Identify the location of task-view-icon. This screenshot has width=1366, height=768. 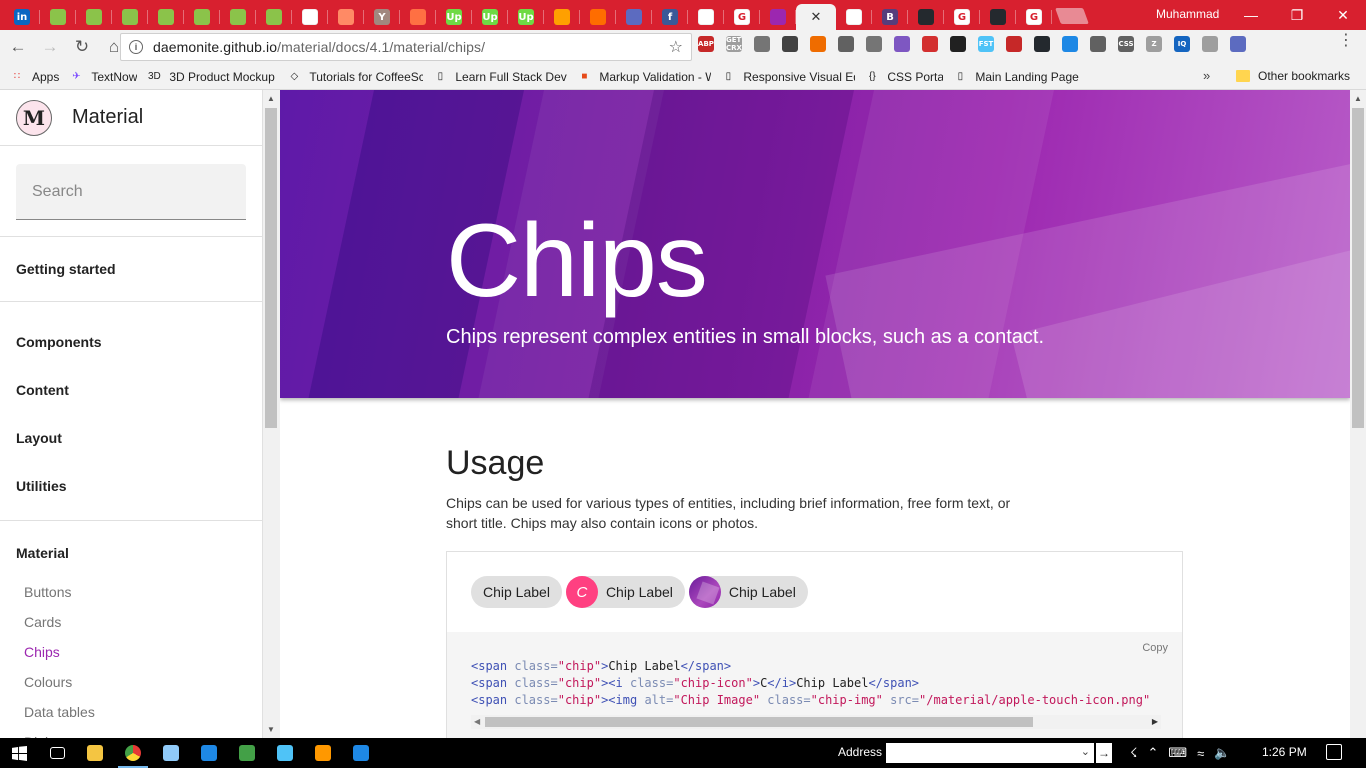
(57, 753).